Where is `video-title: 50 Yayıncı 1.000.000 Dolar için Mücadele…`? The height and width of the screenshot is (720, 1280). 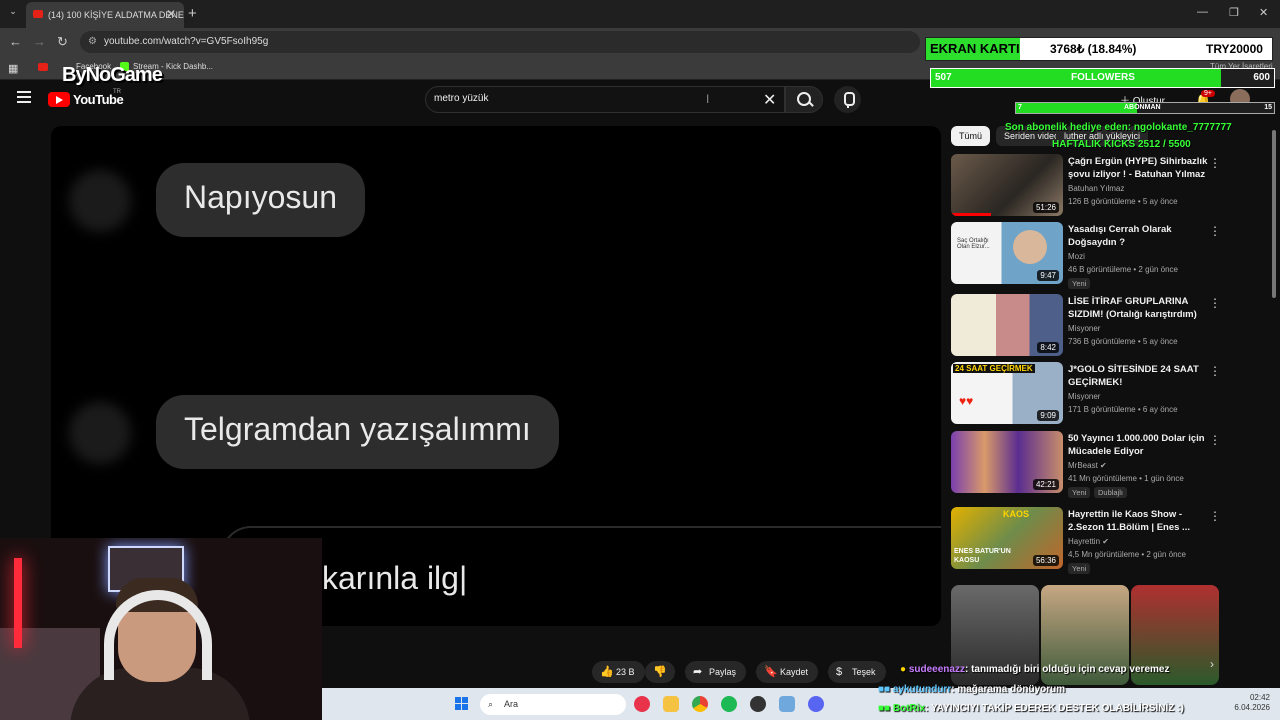 video-title: 50 Yayıncı 1.000.000 Dolar için Mücadele… is located at coordinates (1138, 445).